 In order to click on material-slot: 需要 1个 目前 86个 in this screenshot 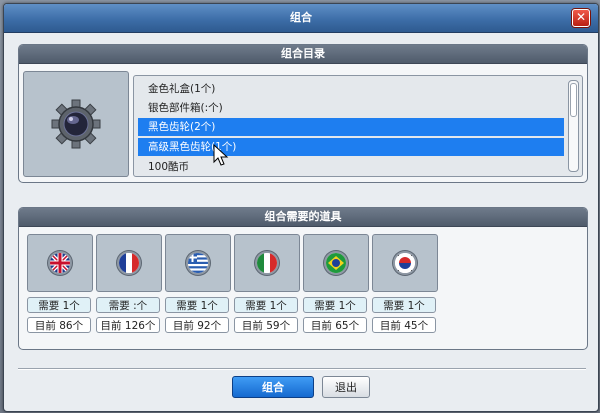, I will do `click(60, 288)`.